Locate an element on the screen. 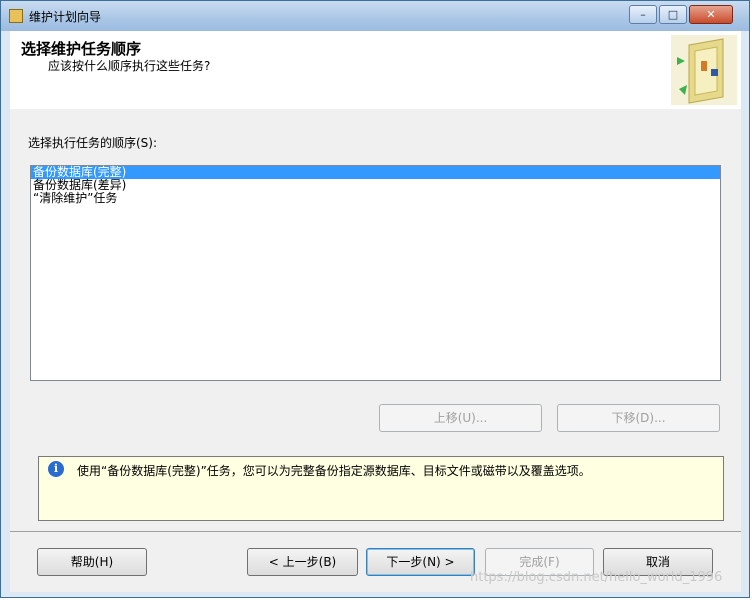  info-icon: i is located at coordinates (56, 469).